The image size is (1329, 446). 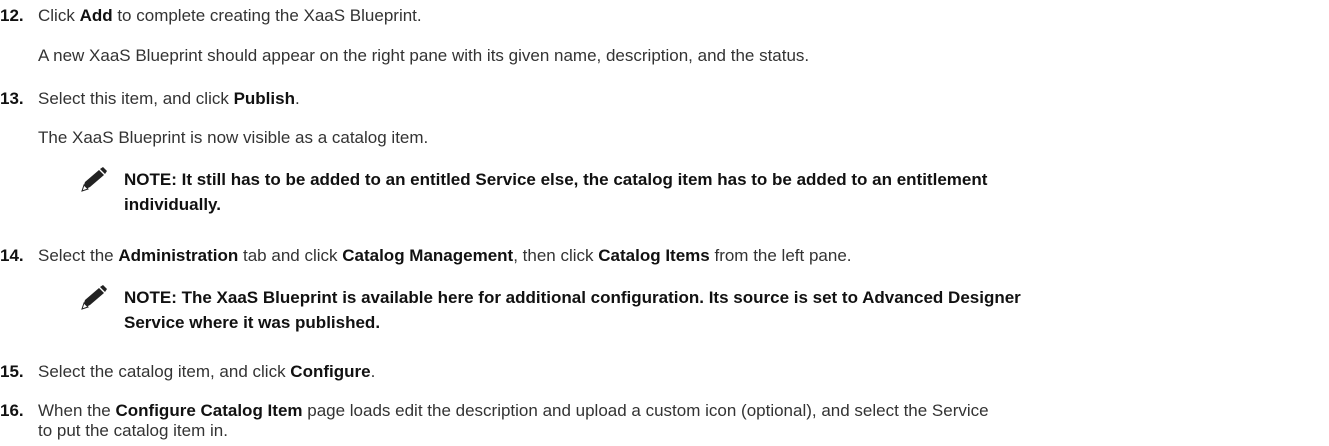 I want to click on step-number: 16., so click(x=12, y=410).